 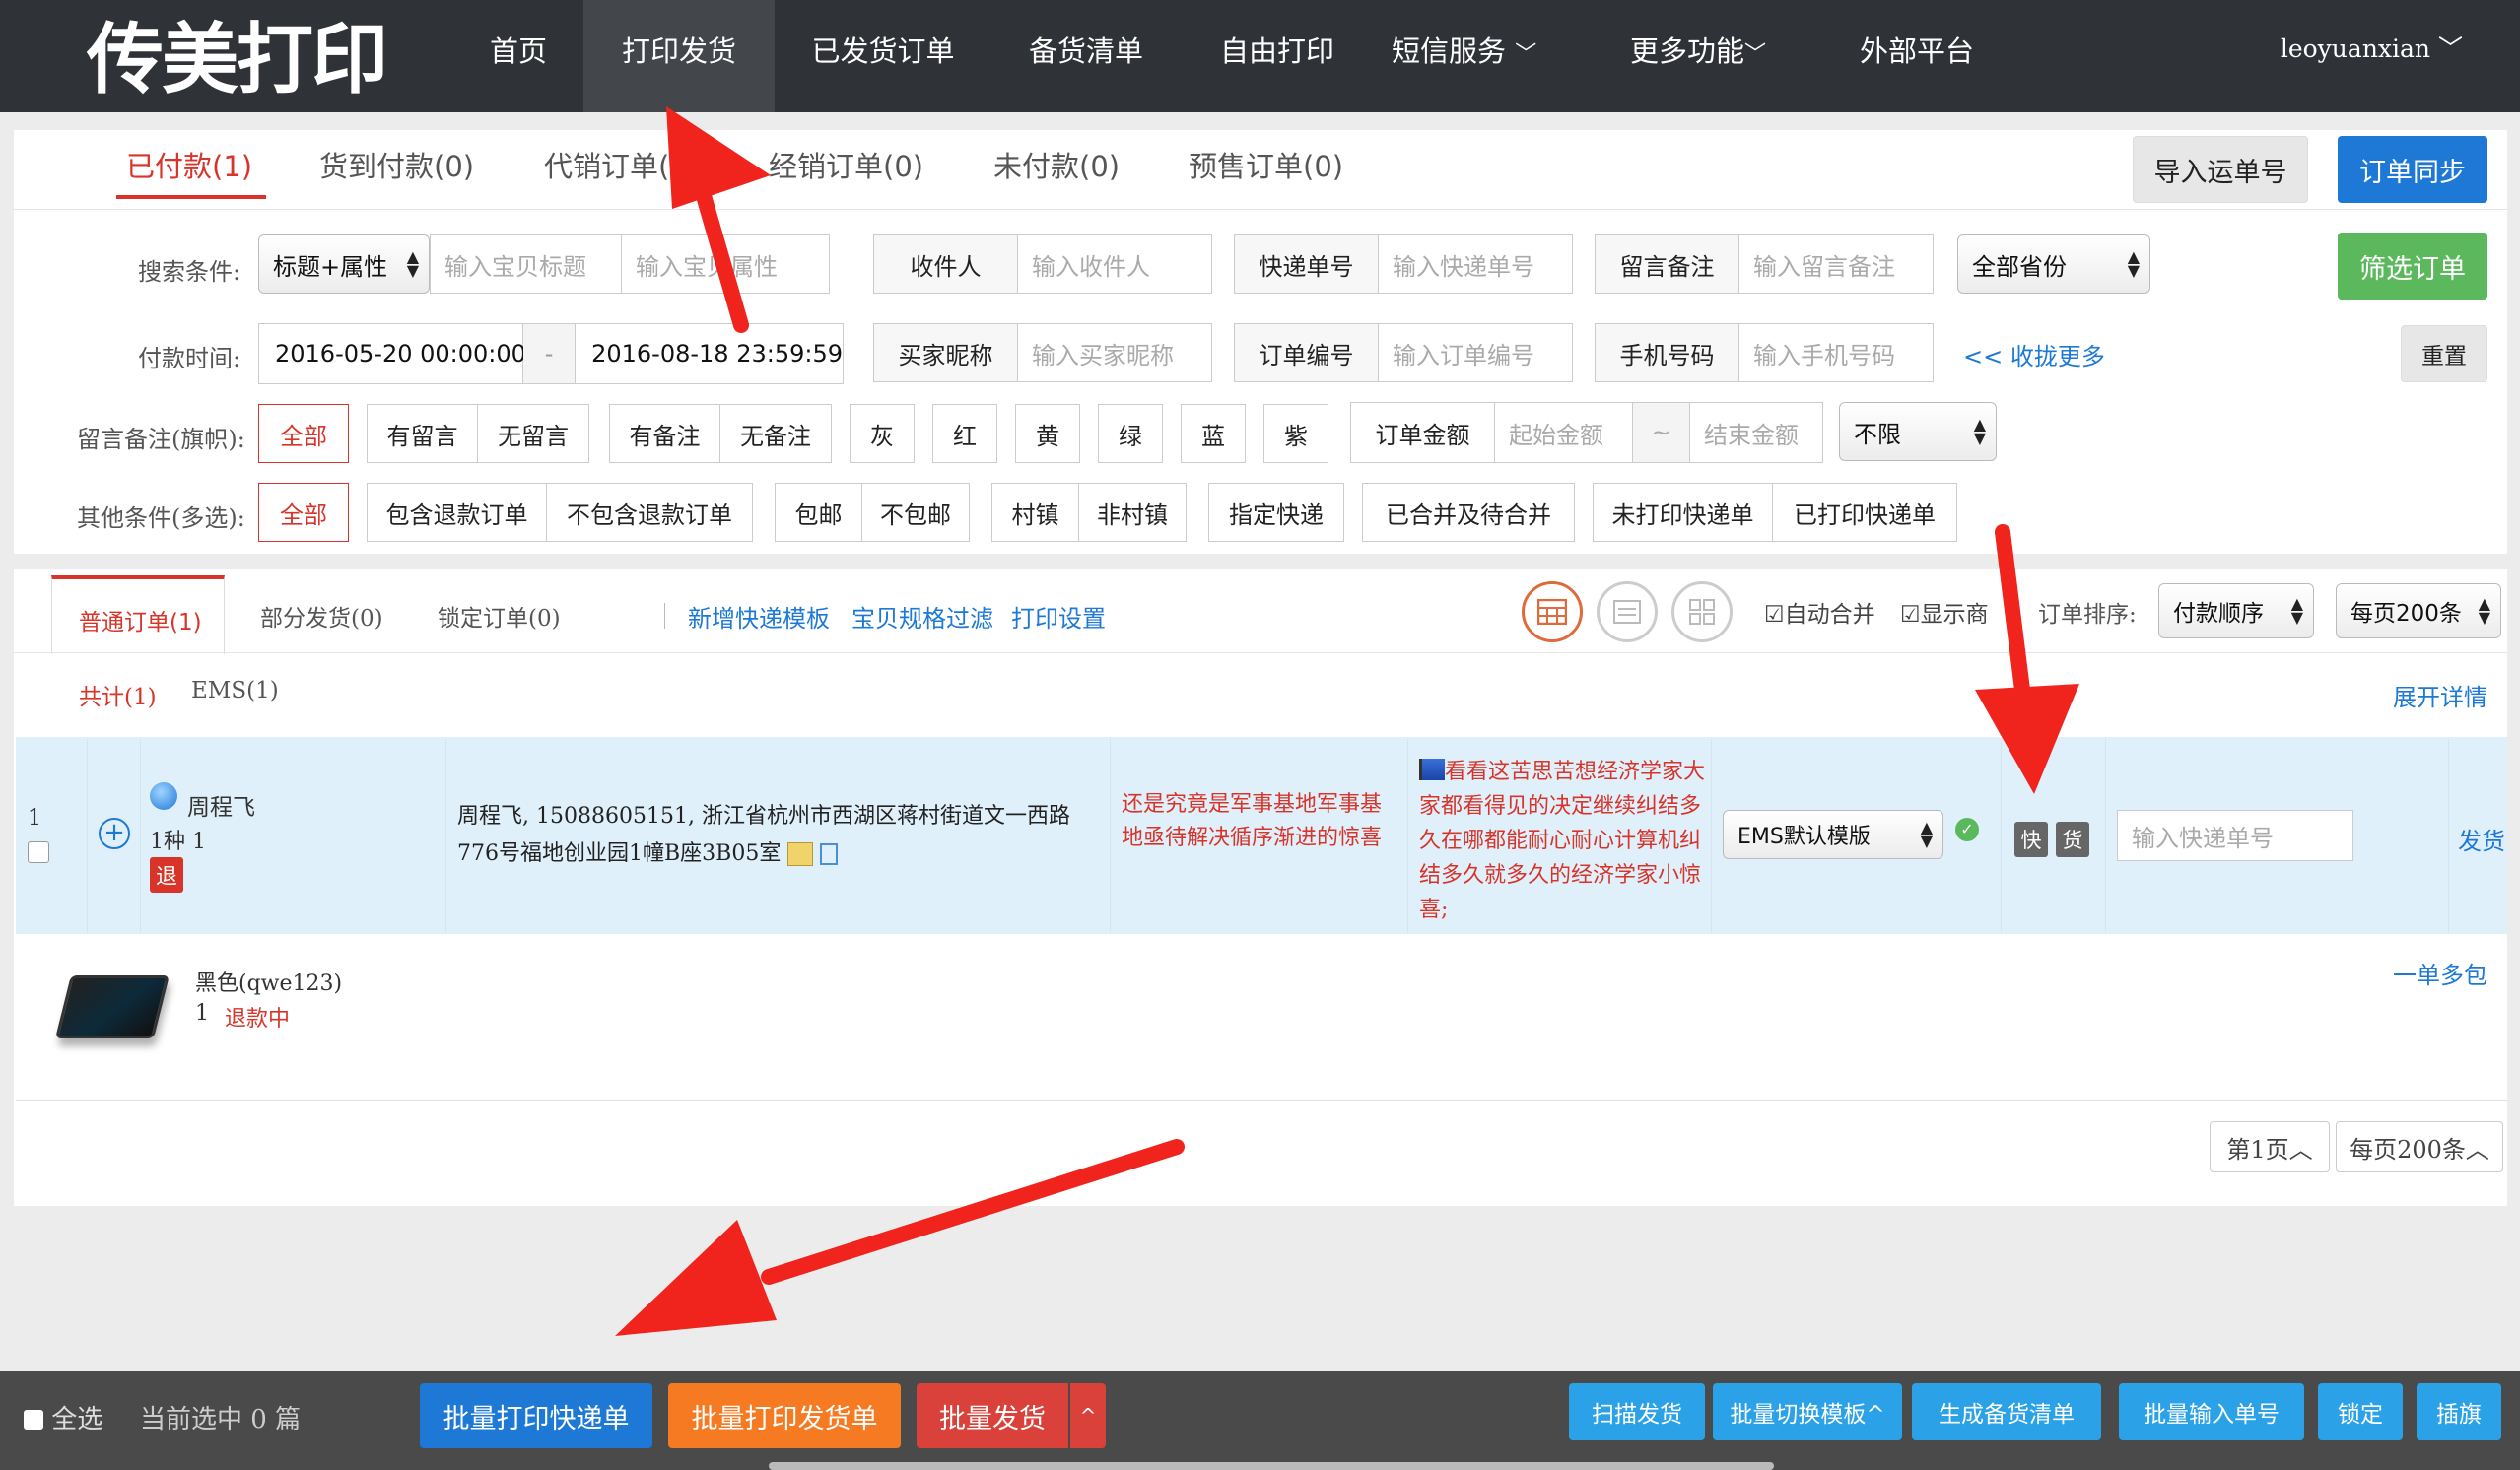 What do you see at coordinates (396, 164) in the screenshot?
I see `tab-cod: 货到付款(0)` at bounding box center [396, 164].